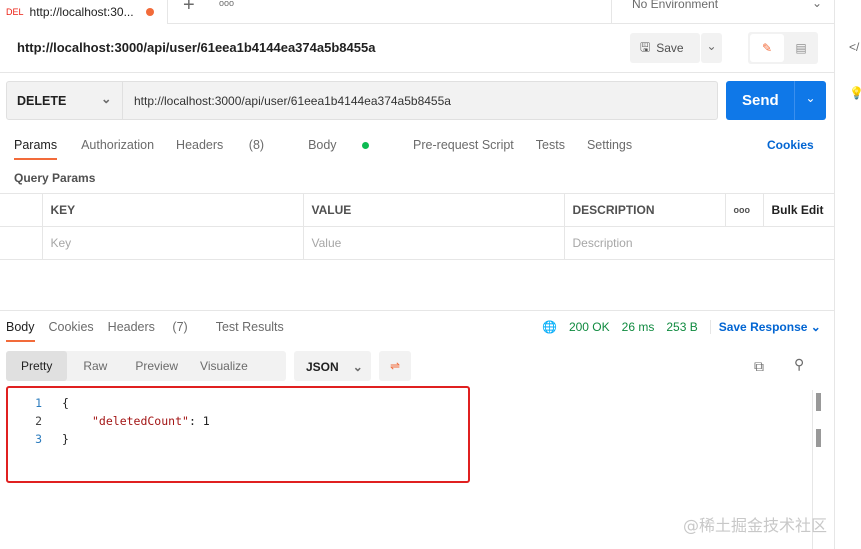 Image resolution: width=861 pixels, height=549 pixels. I want to click on query-params-heading: Query Params, so click(55, 178).